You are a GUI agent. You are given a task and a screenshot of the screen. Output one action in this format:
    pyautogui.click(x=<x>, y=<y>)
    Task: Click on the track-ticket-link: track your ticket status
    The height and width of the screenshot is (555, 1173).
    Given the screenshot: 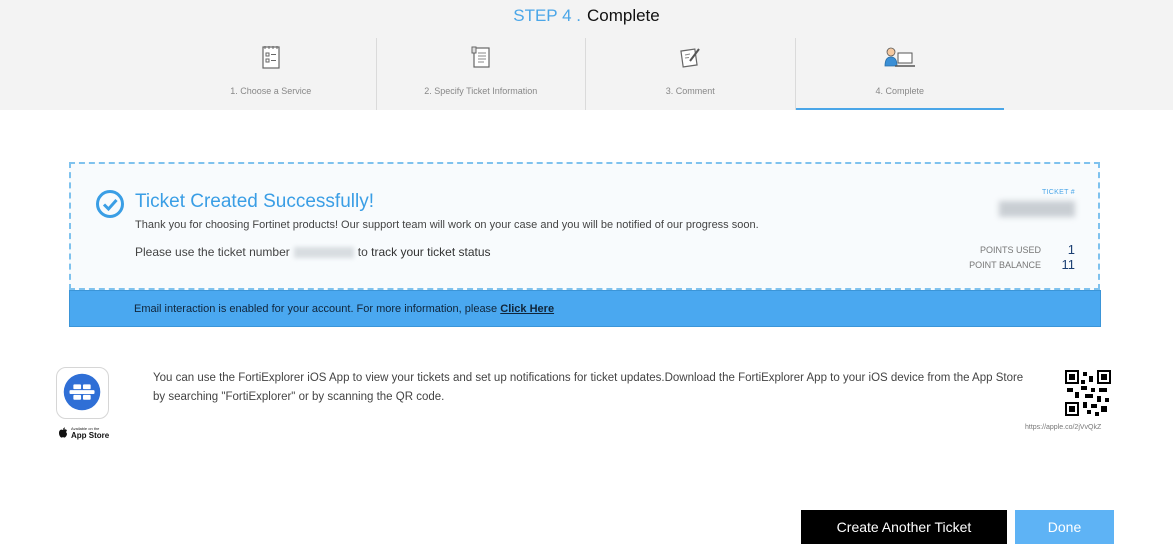 What is the action you would take?
    pyautogui.click(x=430, y=252)
    